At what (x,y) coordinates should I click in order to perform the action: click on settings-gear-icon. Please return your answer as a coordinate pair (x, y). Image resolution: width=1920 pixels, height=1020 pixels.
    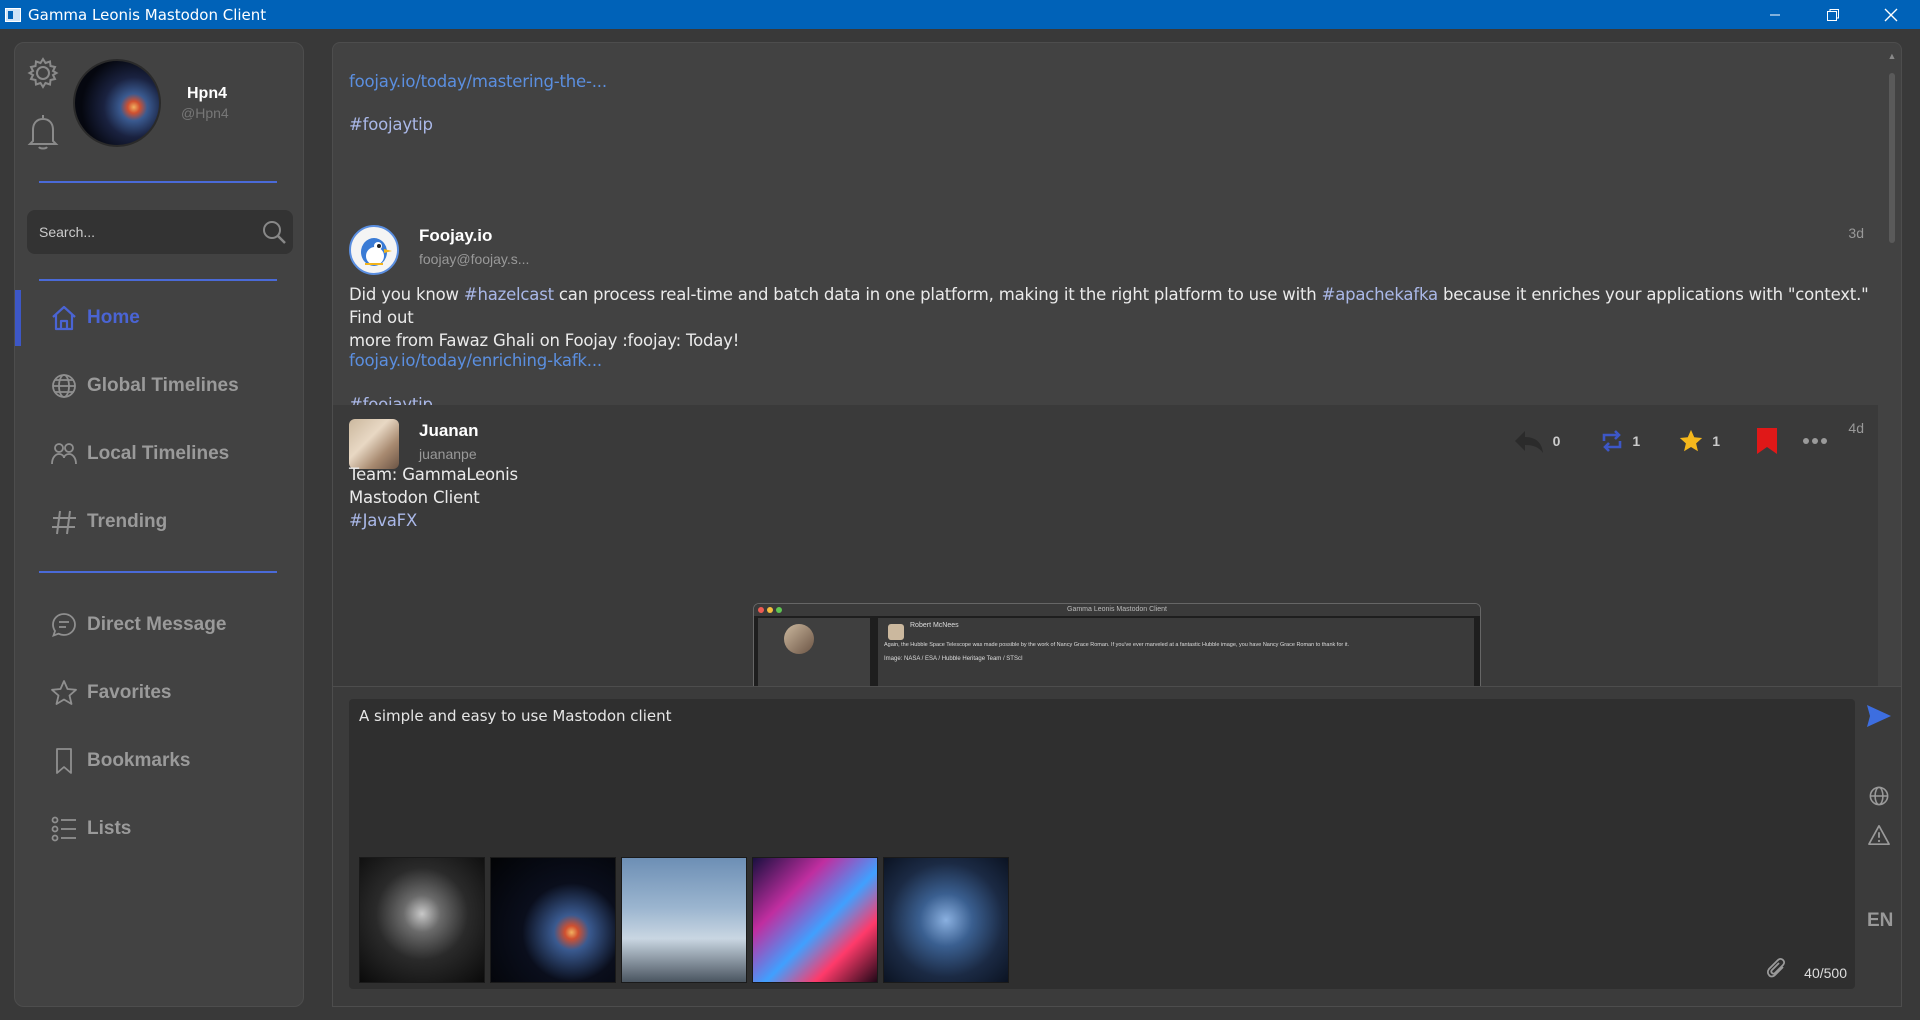
    Looking at the image, I should click on (43, 73).